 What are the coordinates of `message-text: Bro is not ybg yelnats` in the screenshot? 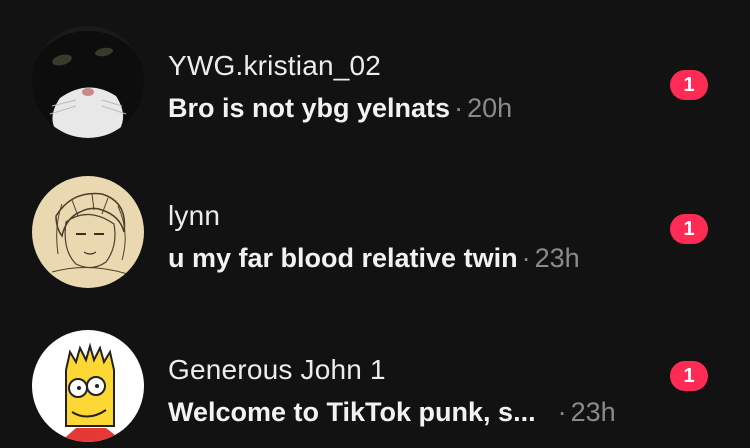 It's located at (309, 108).